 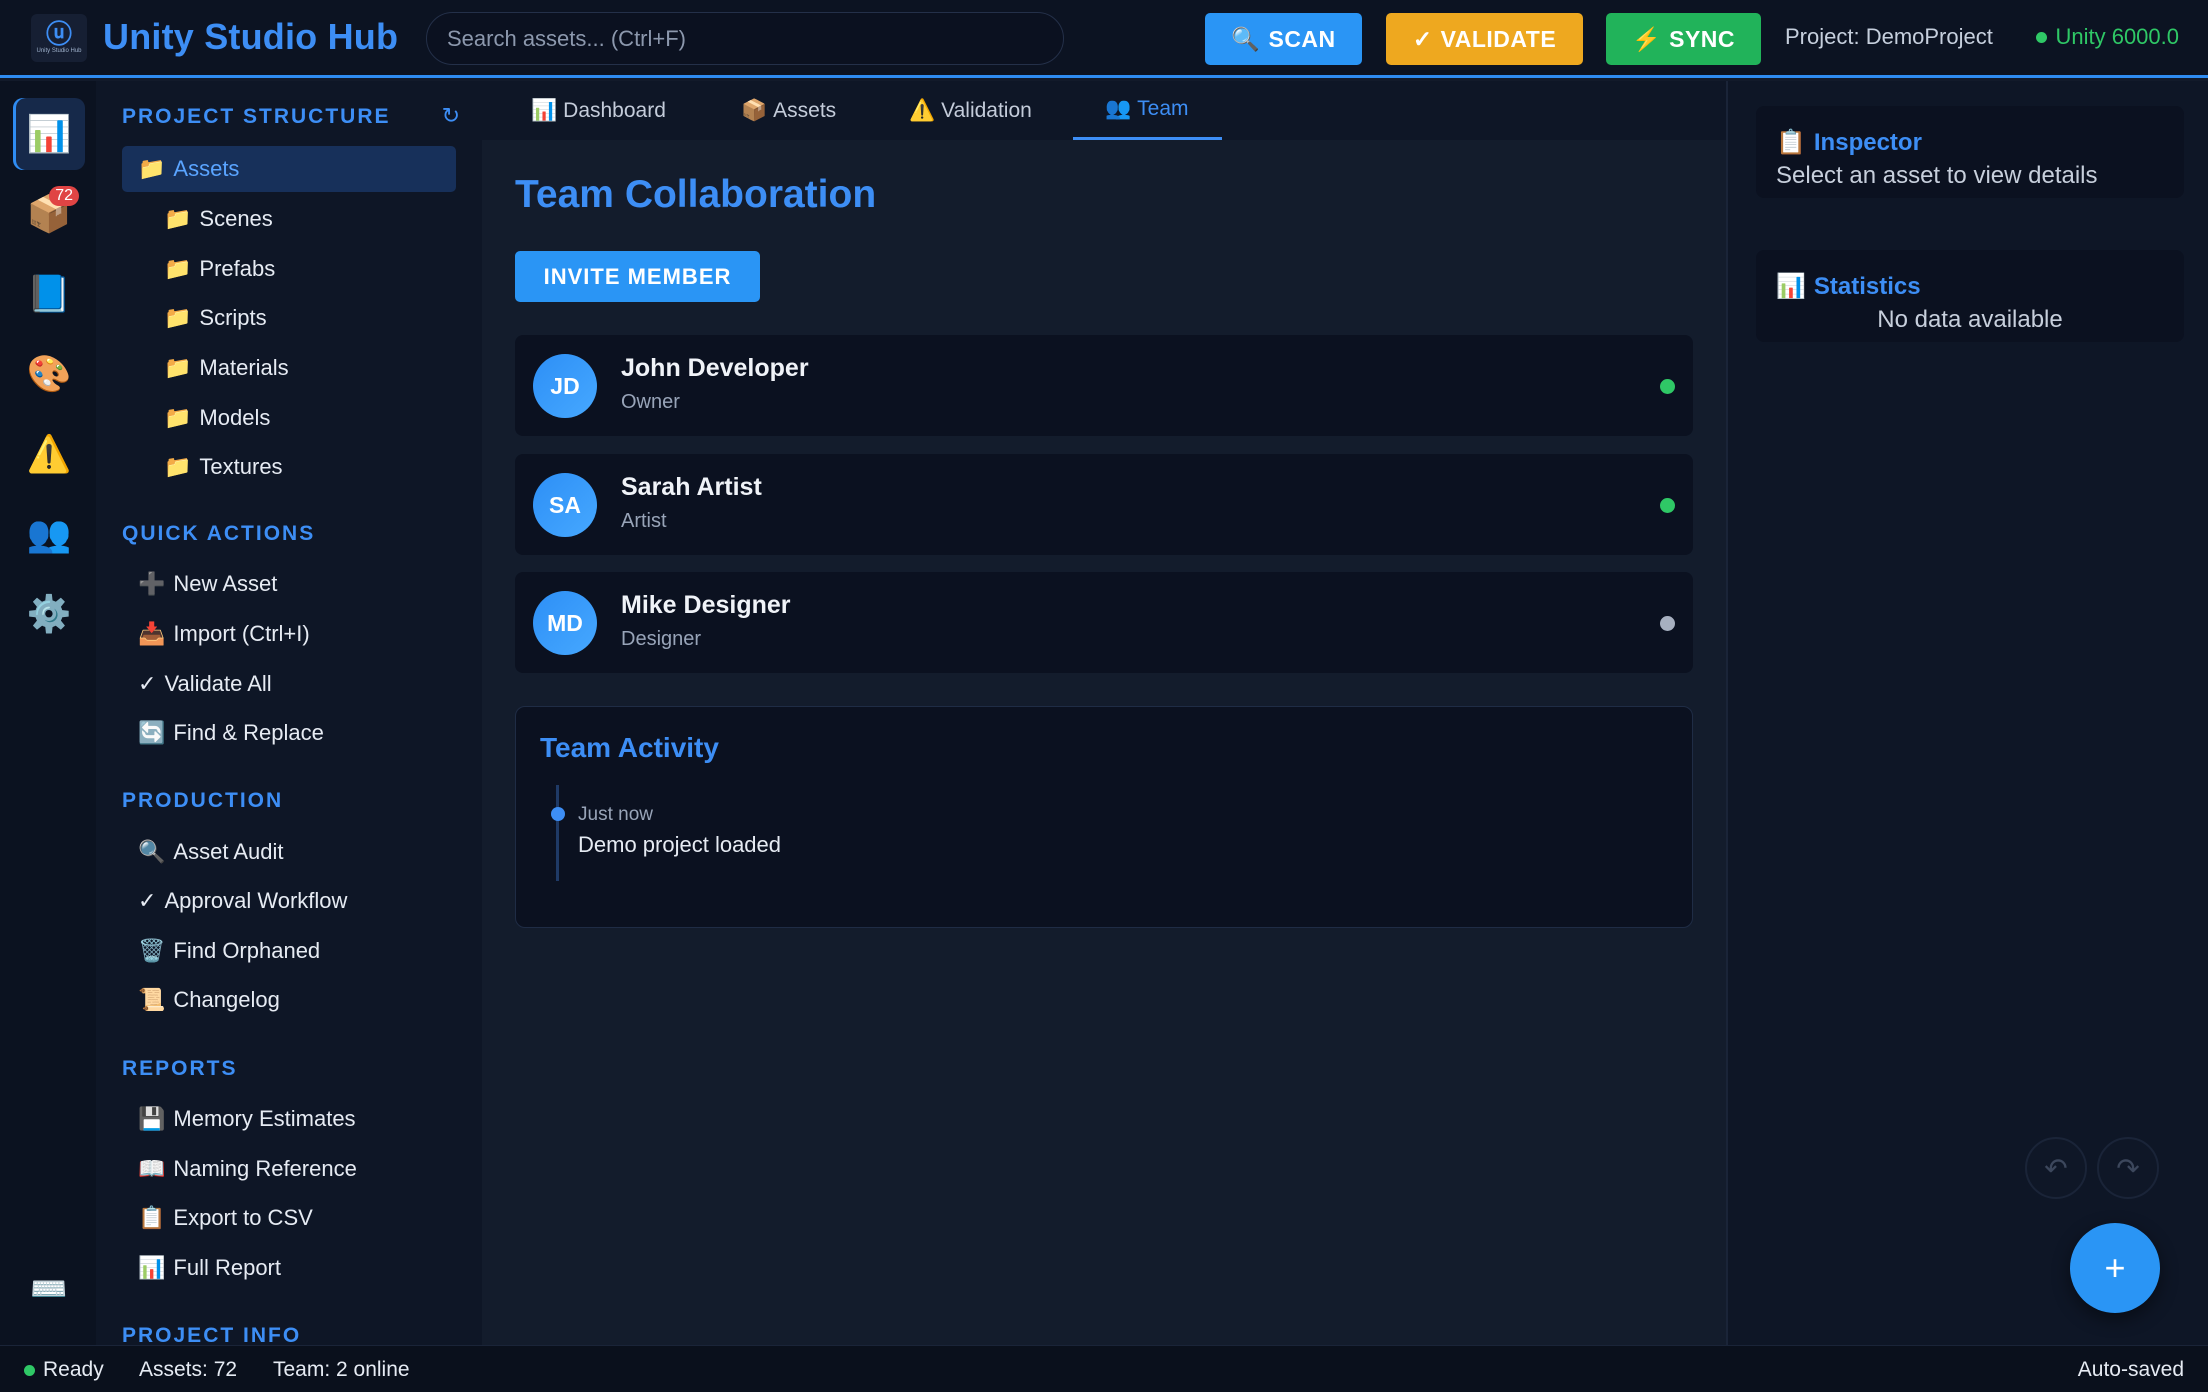 I want to click on status-assets: Assets: 72, so click(x=188, y=1369).